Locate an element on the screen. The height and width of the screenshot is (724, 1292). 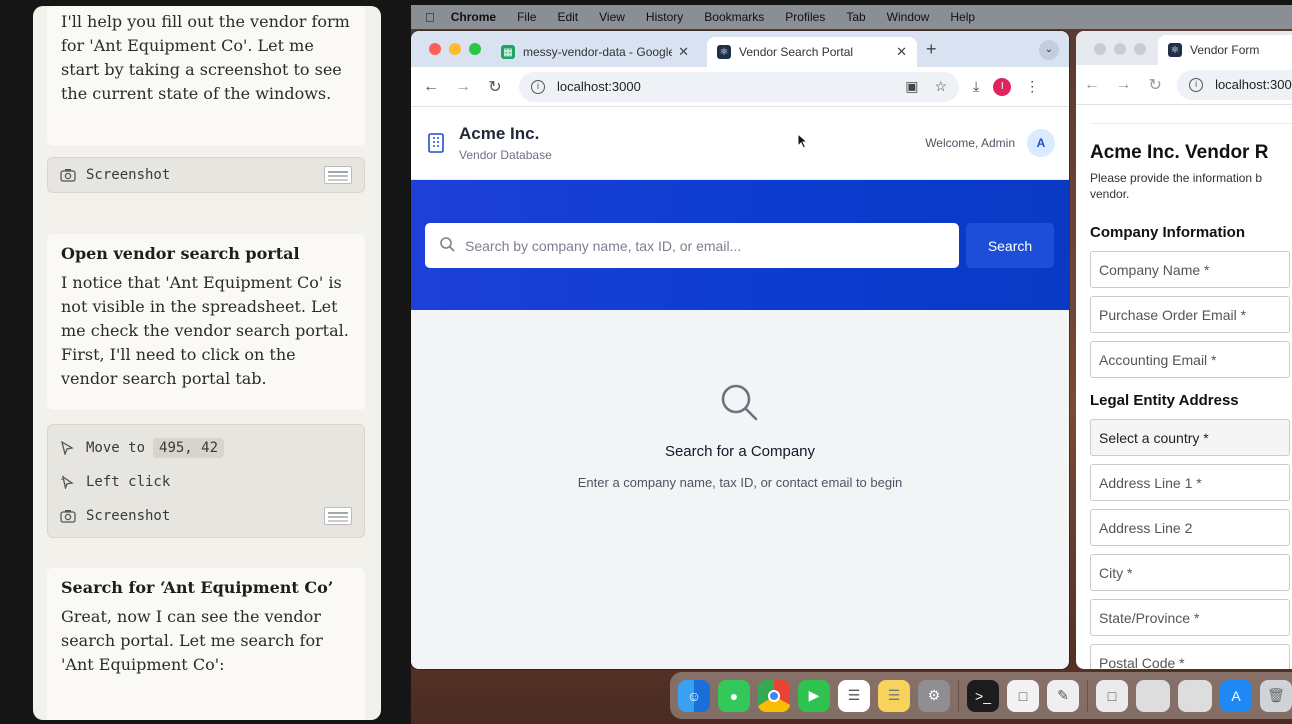
address-line1-field: Address Line 1 * is located at coordinates (1190, 482).